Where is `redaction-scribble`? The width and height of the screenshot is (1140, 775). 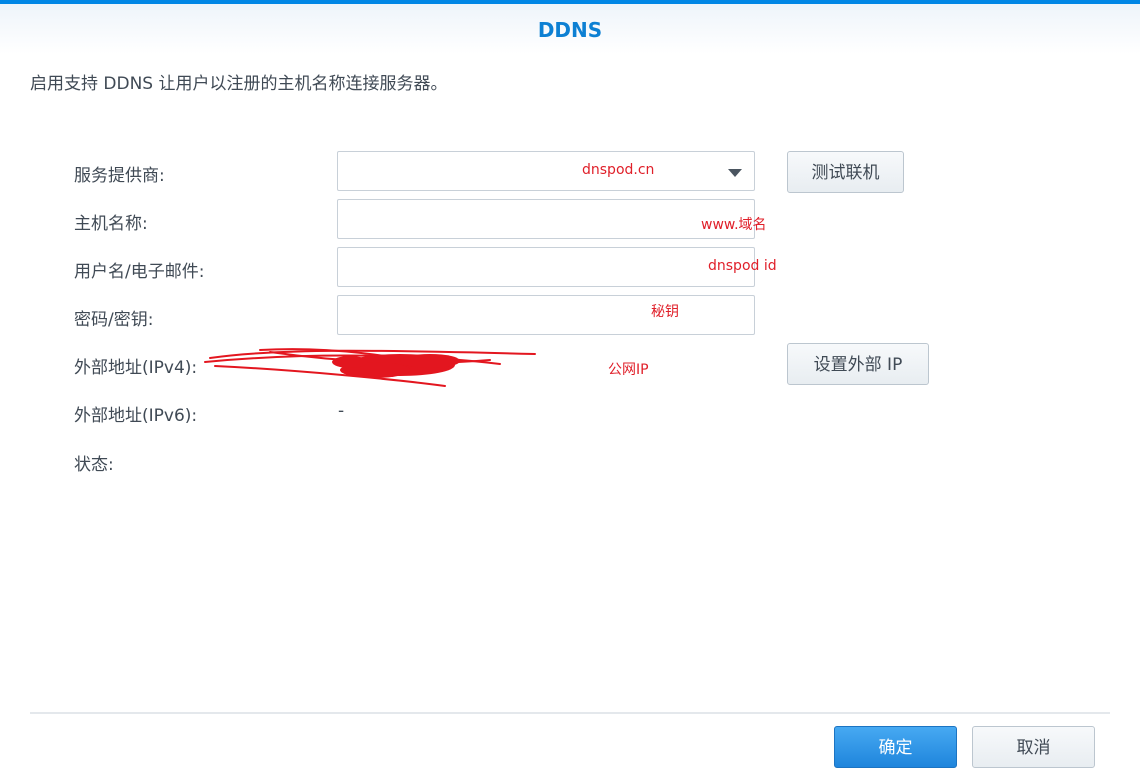 redaction-scribble is located at coordinates (370, 367).